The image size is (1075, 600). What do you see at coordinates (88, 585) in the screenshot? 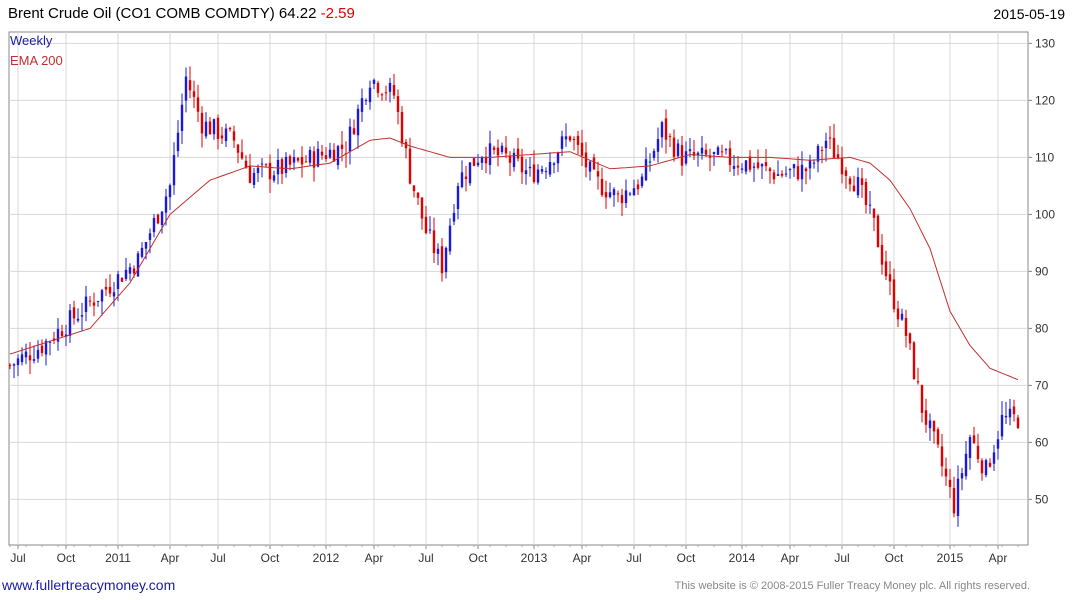
I see `footer-link: www.fullertreacymoney.com` at bounding box center [88, 585].